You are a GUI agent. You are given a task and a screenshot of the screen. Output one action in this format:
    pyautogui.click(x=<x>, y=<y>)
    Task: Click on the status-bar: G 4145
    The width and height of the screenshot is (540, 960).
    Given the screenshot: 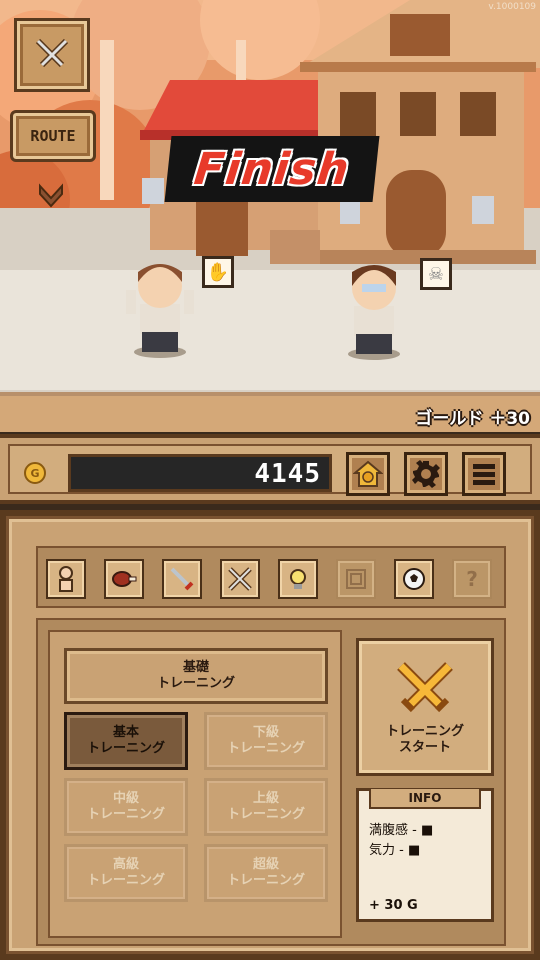 What is the action you would take?
    pyautogui.click(x=270, y=469)
    